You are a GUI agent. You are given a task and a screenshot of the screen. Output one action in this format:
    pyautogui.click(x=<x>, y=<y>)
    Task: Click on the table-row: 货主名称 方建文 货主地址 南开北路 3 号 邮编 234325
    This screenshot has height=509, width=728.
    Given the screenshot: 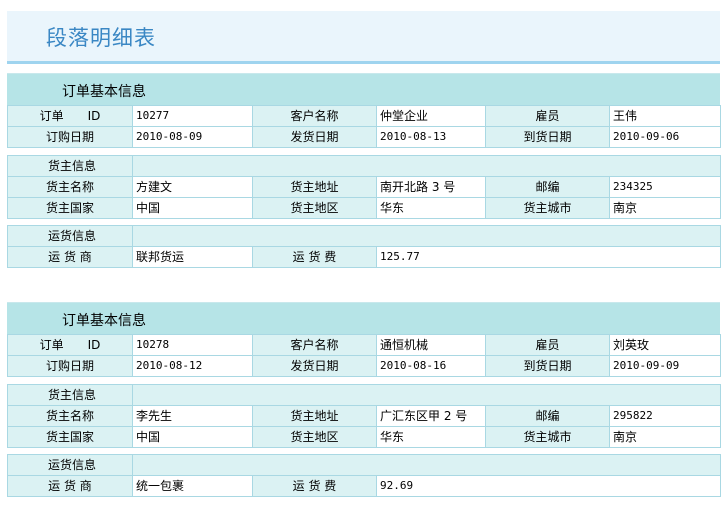 What is the action you would take?
    pyautogui.click(x=364, y=187)
    